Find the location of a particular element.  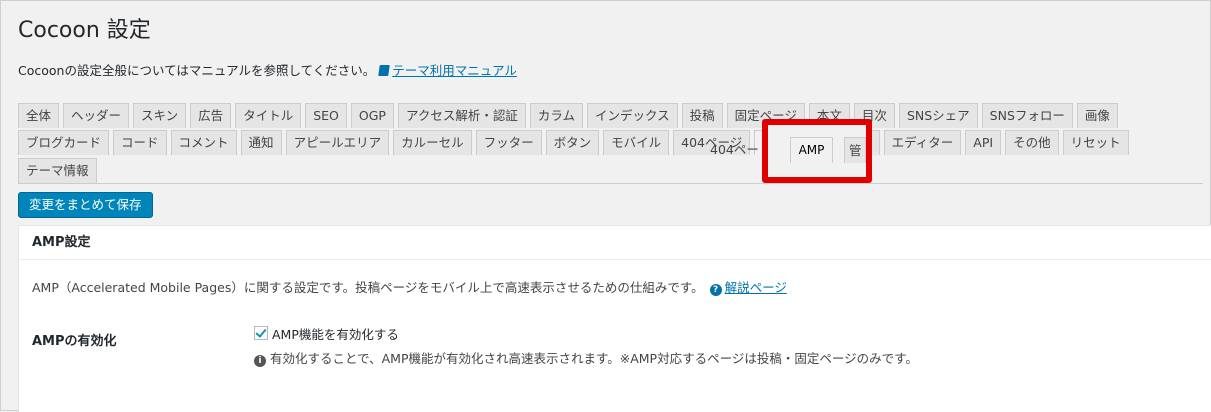

info-circle-icon: i is located at coordinates (260, 361).